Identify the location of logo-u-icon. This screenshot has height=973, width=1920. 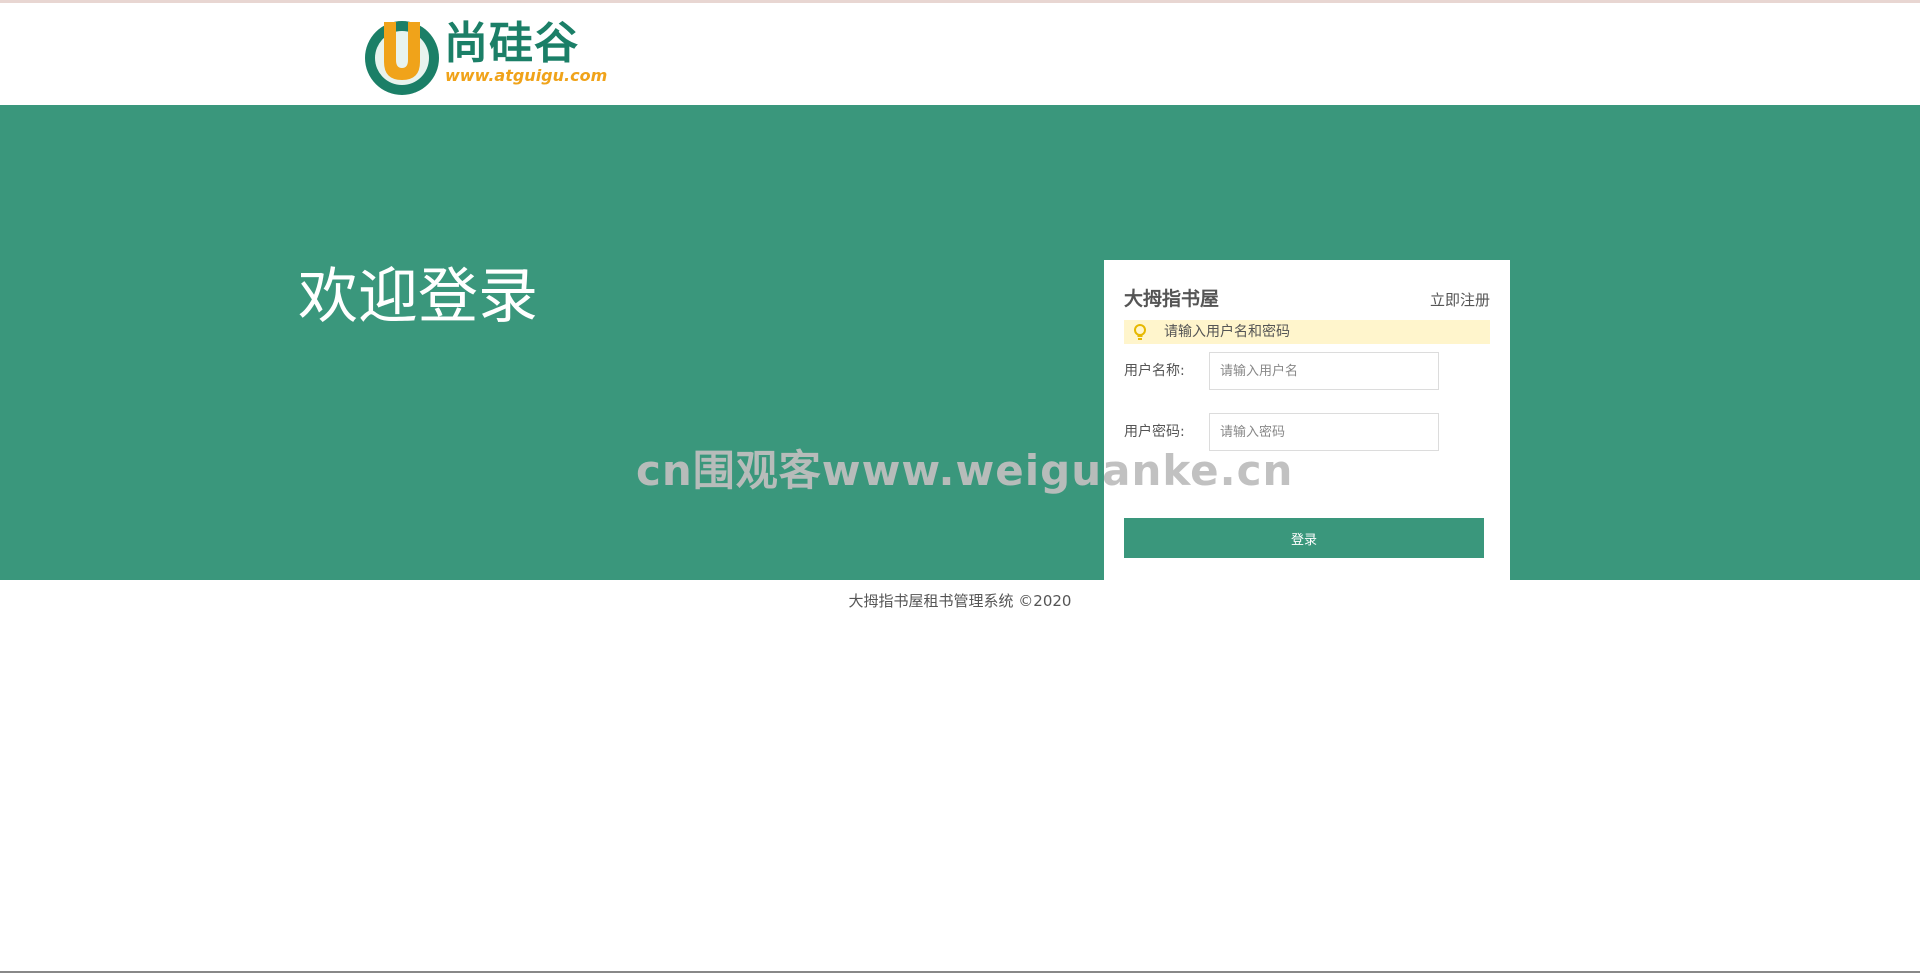
(402, 58).